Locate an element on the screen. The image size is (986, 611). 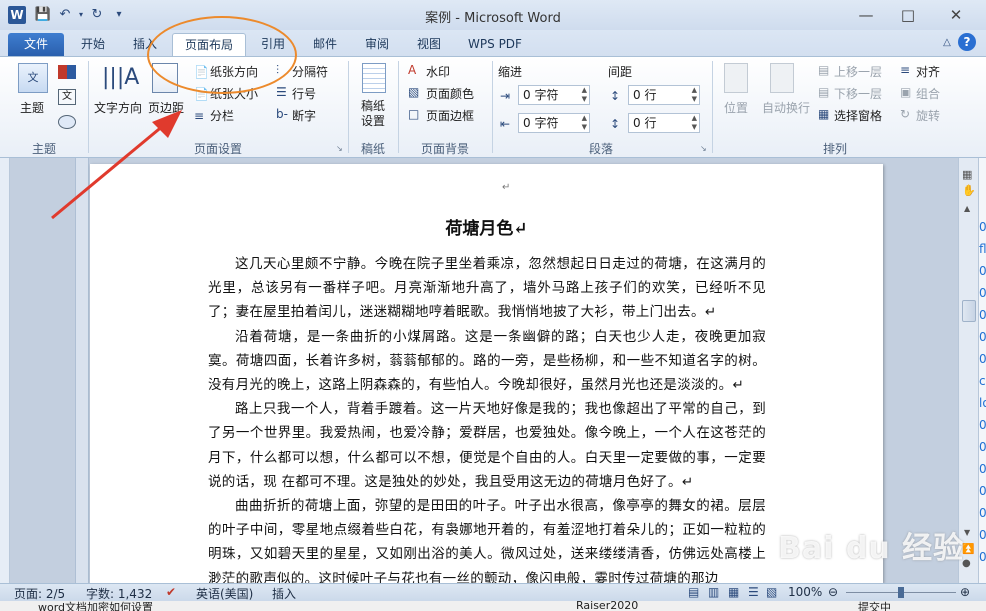
send-backward-icon: ▤ is located at coordinates (824, 92).